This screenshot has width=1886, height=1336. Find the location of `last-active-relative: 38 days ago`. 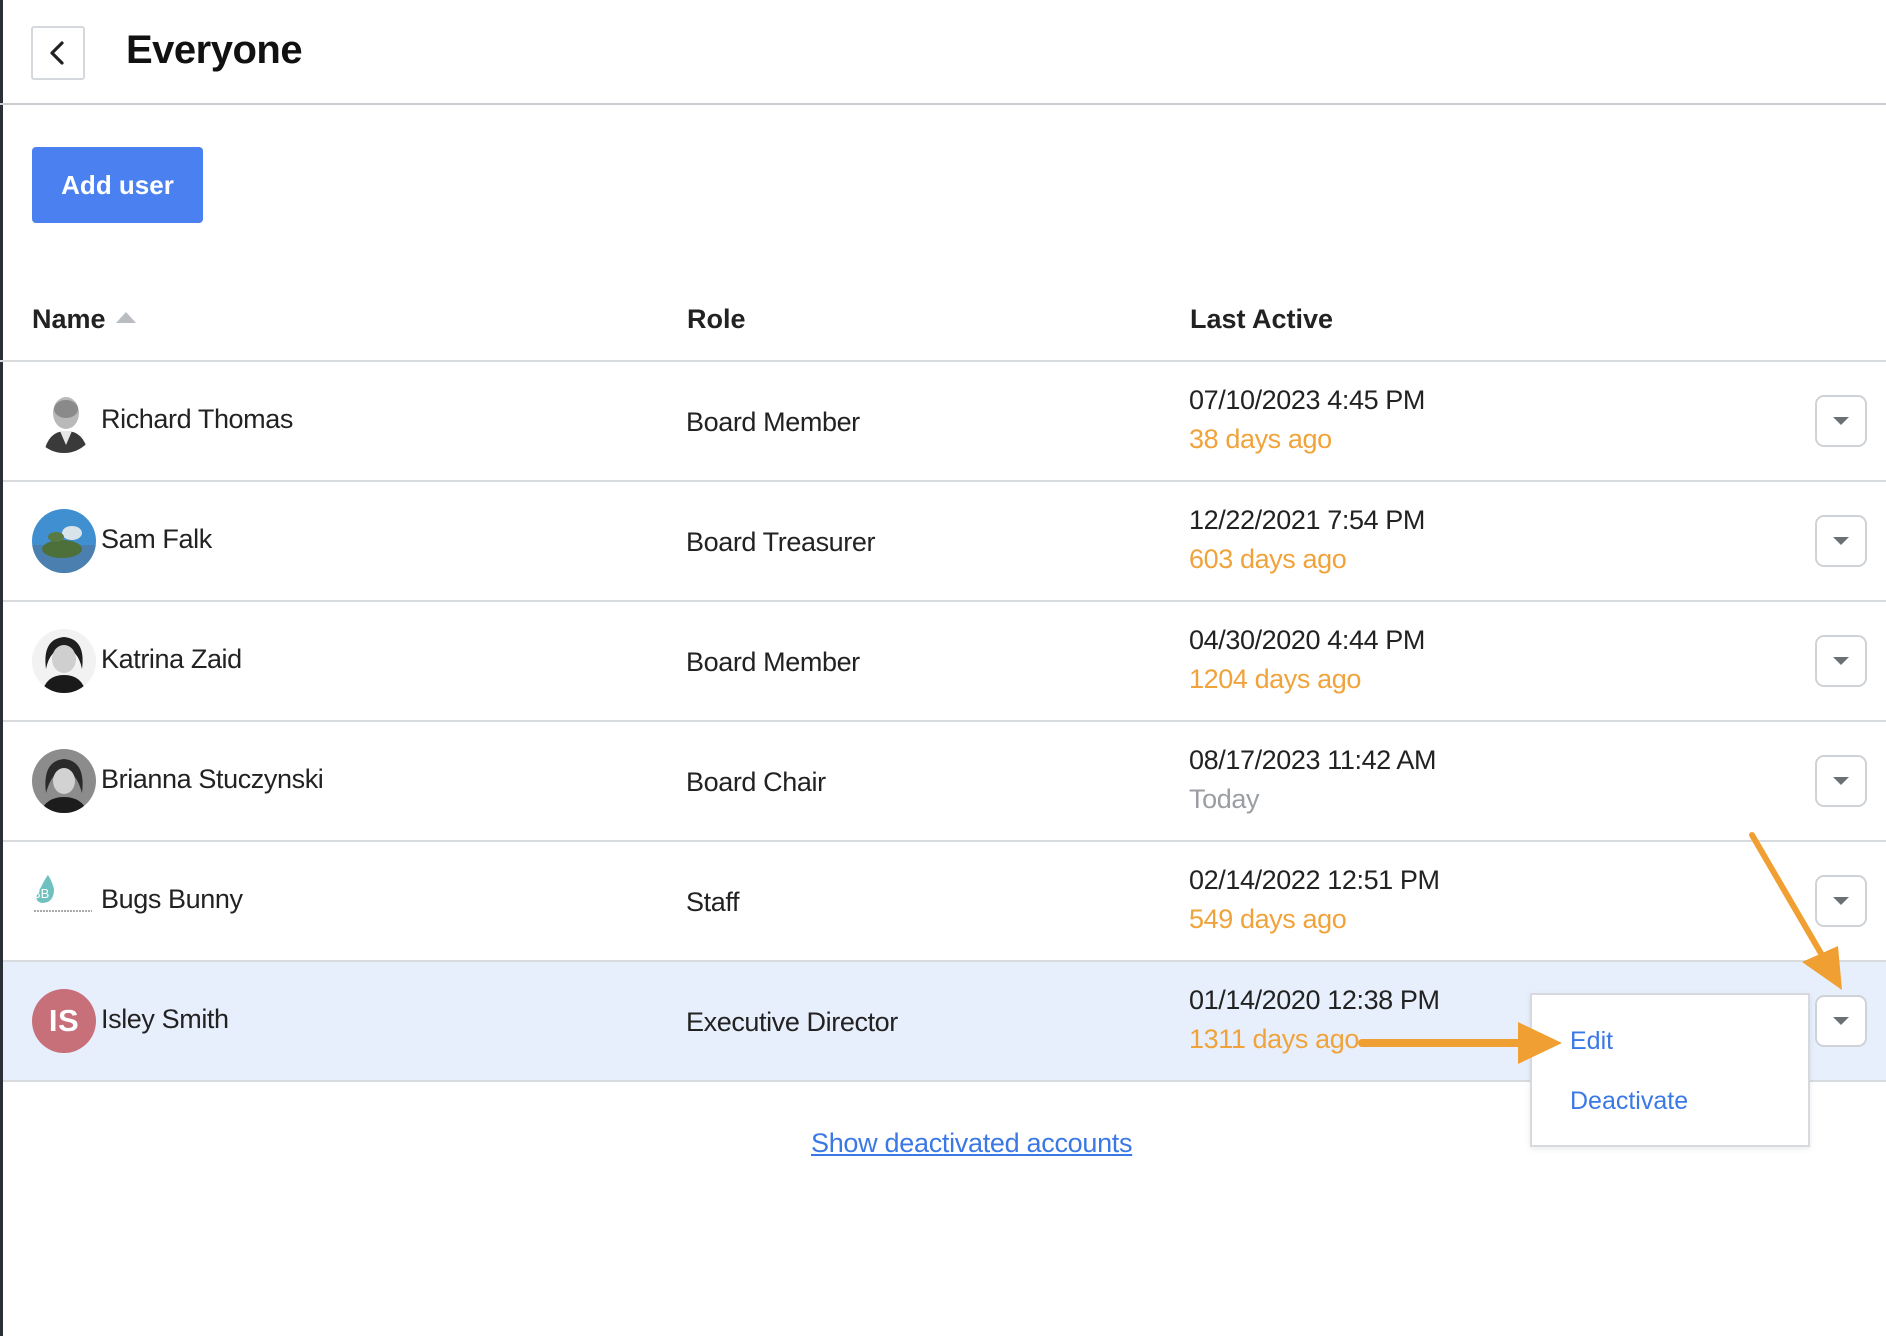

last-active-relative: 38 days ago is located at coordinates (1260, 439).